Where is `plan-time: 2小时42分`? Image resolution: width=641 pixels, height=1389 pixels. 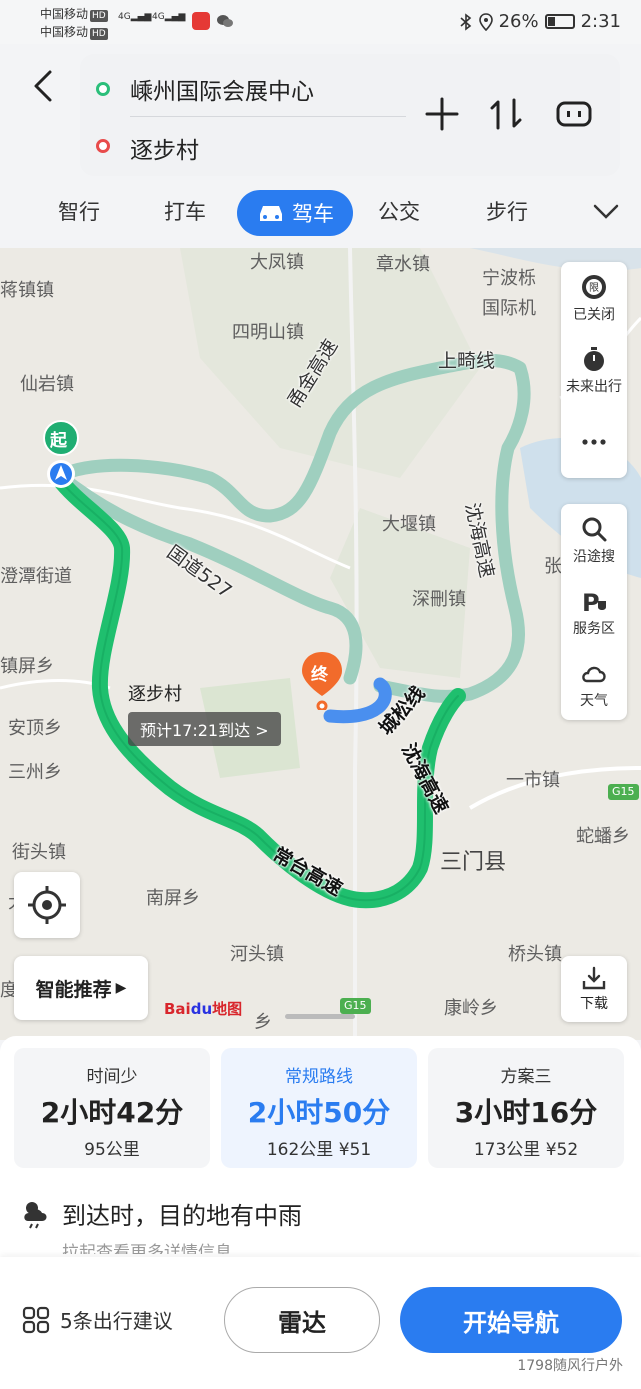
plan-time: 2小时42分 is located at coordinates (112, 1112).